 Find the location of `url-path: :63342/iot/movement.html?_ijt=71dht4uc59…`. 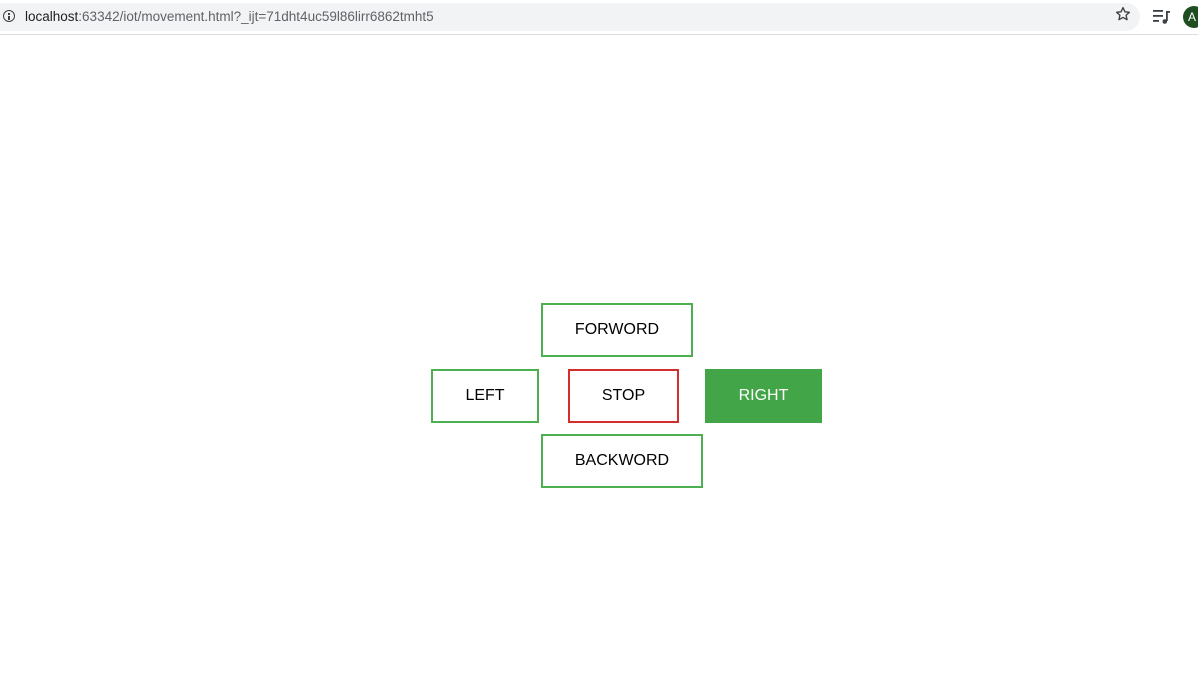

url-path: :63342/iot/movement.html?_ijt=71dht4uc59… is located at coordinates (256, 16).